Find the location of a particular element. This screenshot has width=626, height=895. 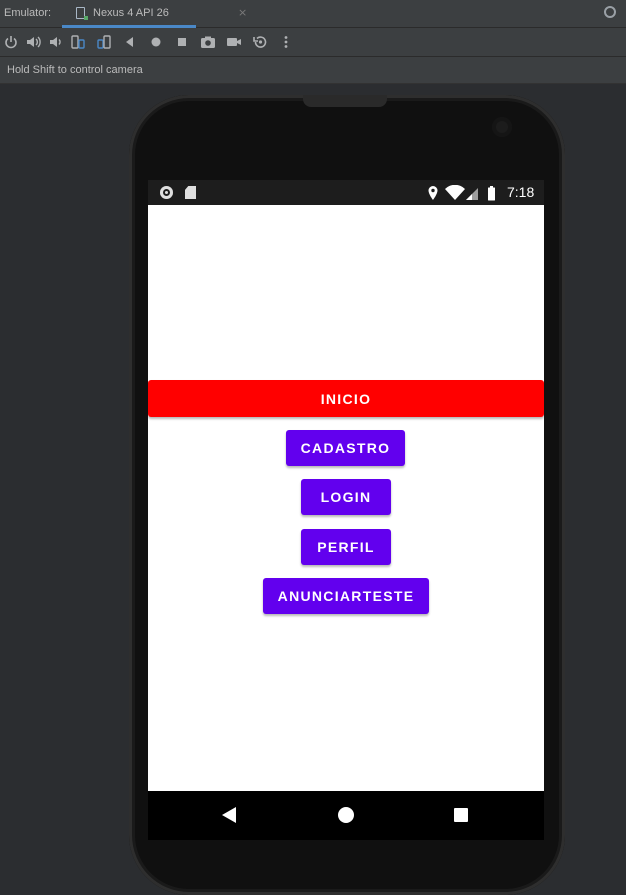

sd-card-icon is located at coordinates (190, 192).